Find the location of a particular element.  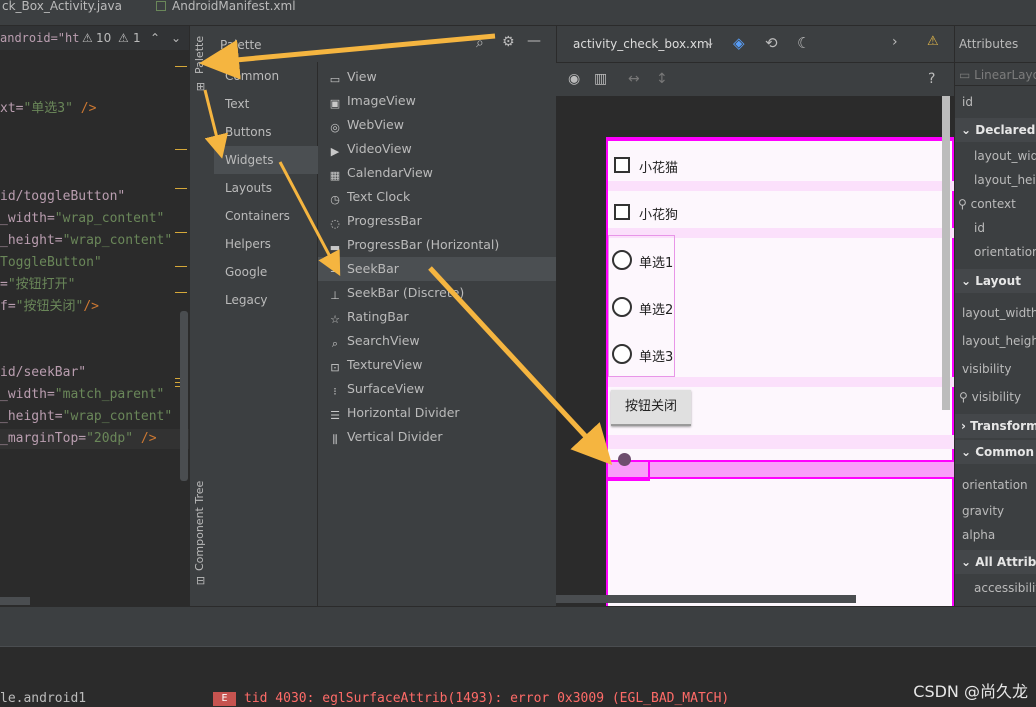

palette-category-buttons: Buttons is located at coordinates (266, 132).